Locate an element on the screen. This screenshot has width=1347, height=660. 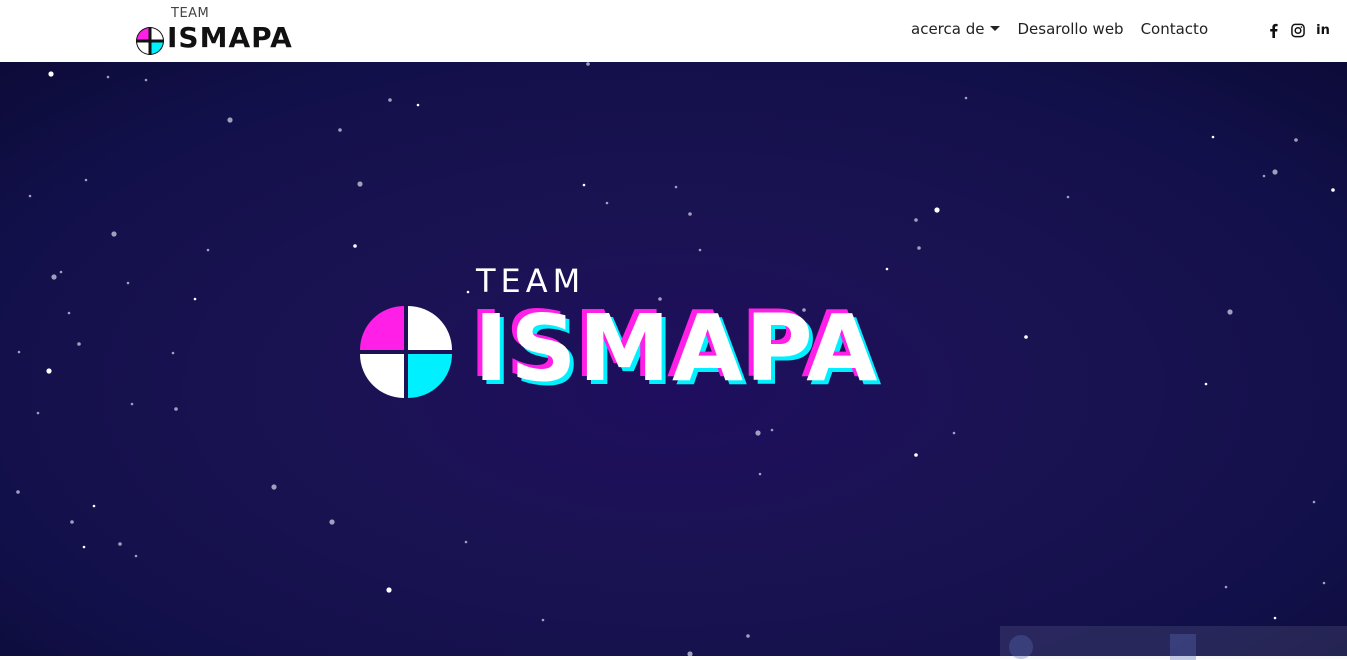
main-menu: acerca de Desarollo web Contacto is located at coordinates (1068, 29).